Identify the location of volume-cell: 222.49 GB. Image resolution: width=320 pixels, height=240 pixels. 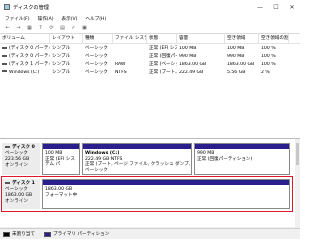
(191, 72).